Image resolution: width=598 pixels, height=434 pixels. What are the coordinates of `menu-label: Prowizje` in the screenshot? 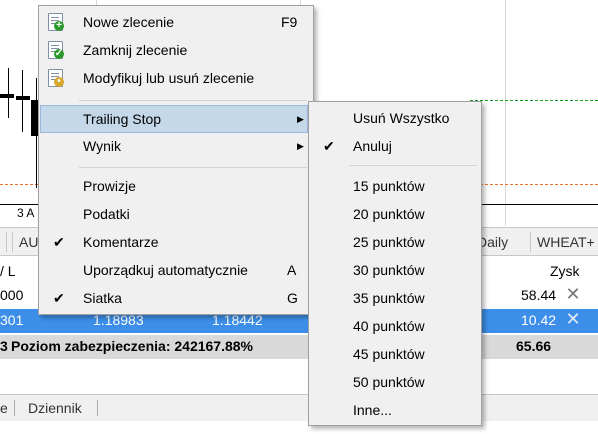 It's located at (109, 186).